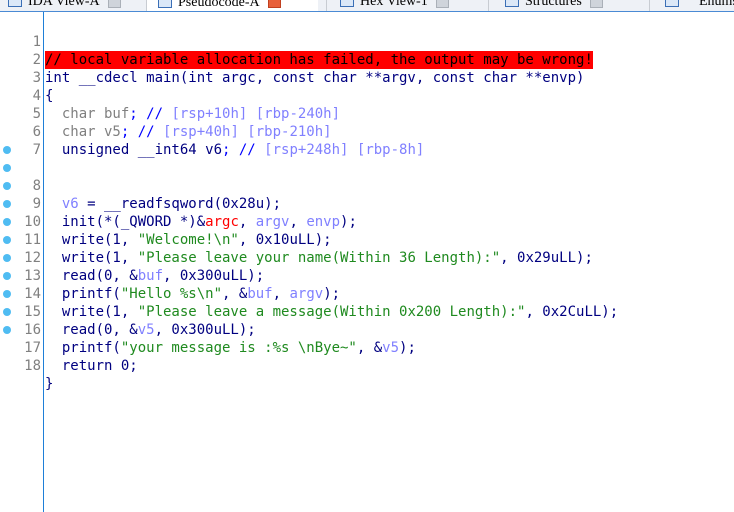 This screenshot has width=734, height=512. I want to click on code-line: 8 v6 = __readfsqword(0x28u);, so click(367, 176).